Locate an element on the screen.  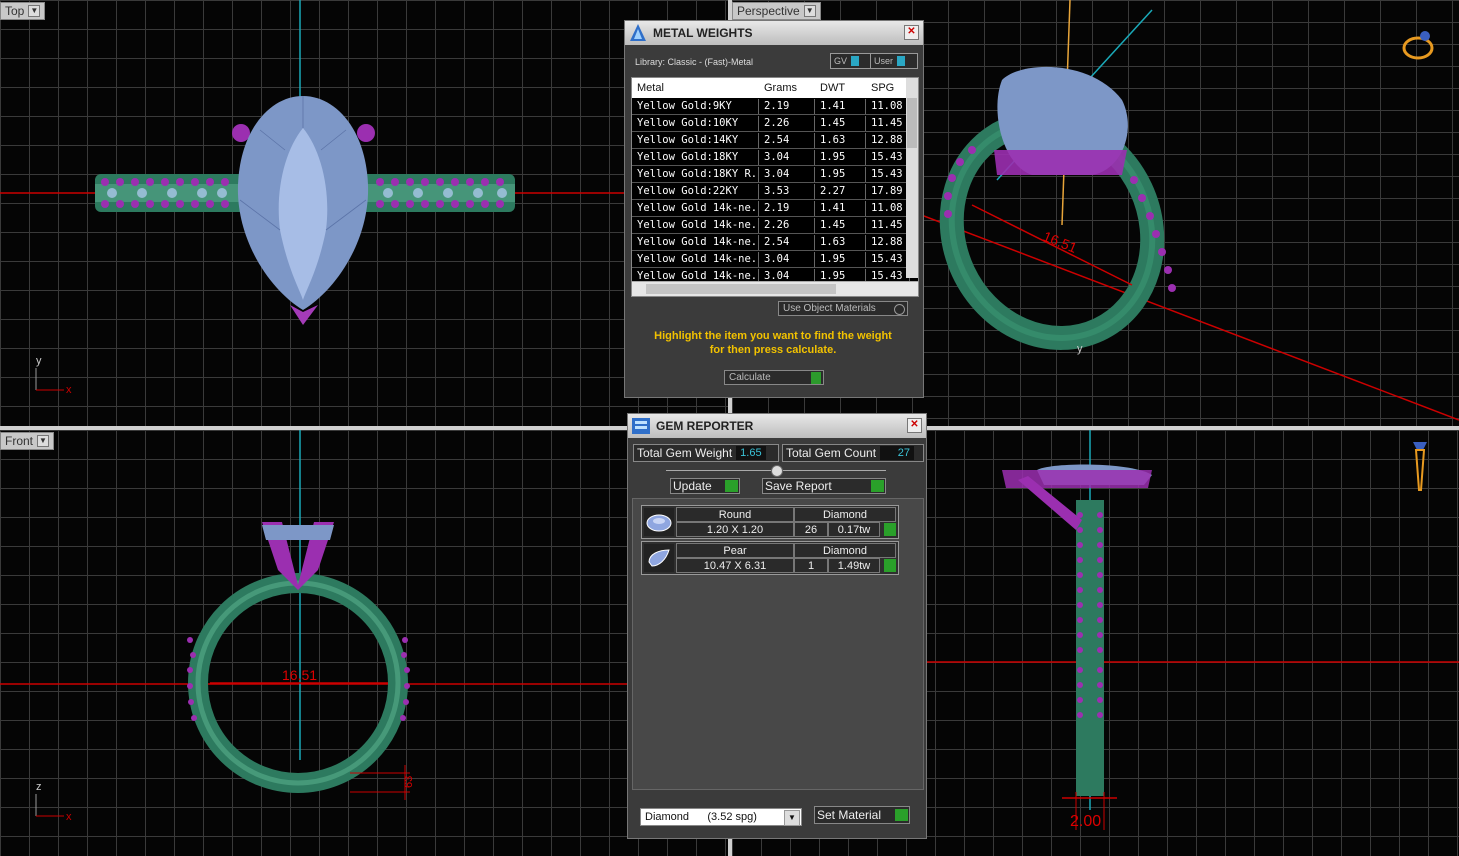
cell-grams: 3.53 is located at coordinates (787, 191).